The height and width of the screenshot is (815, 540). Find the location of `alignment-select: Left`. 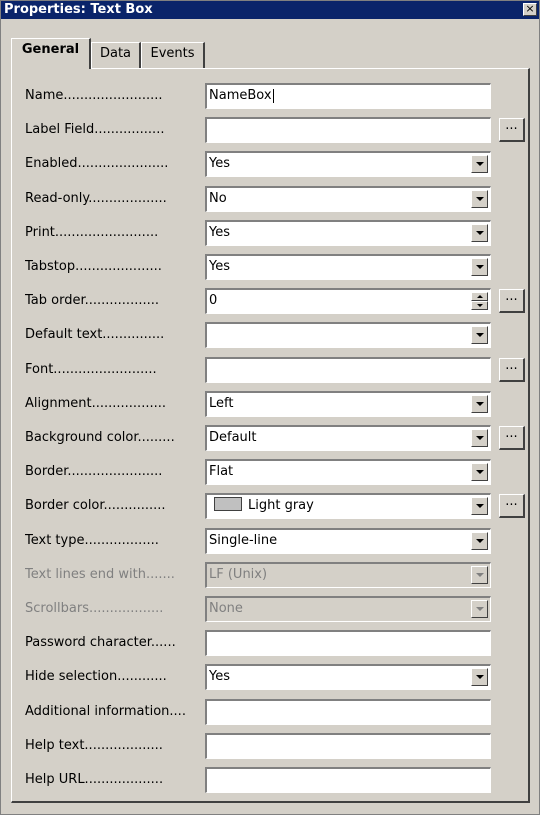

alignment-select: Left is located at coordinates (348, 404).